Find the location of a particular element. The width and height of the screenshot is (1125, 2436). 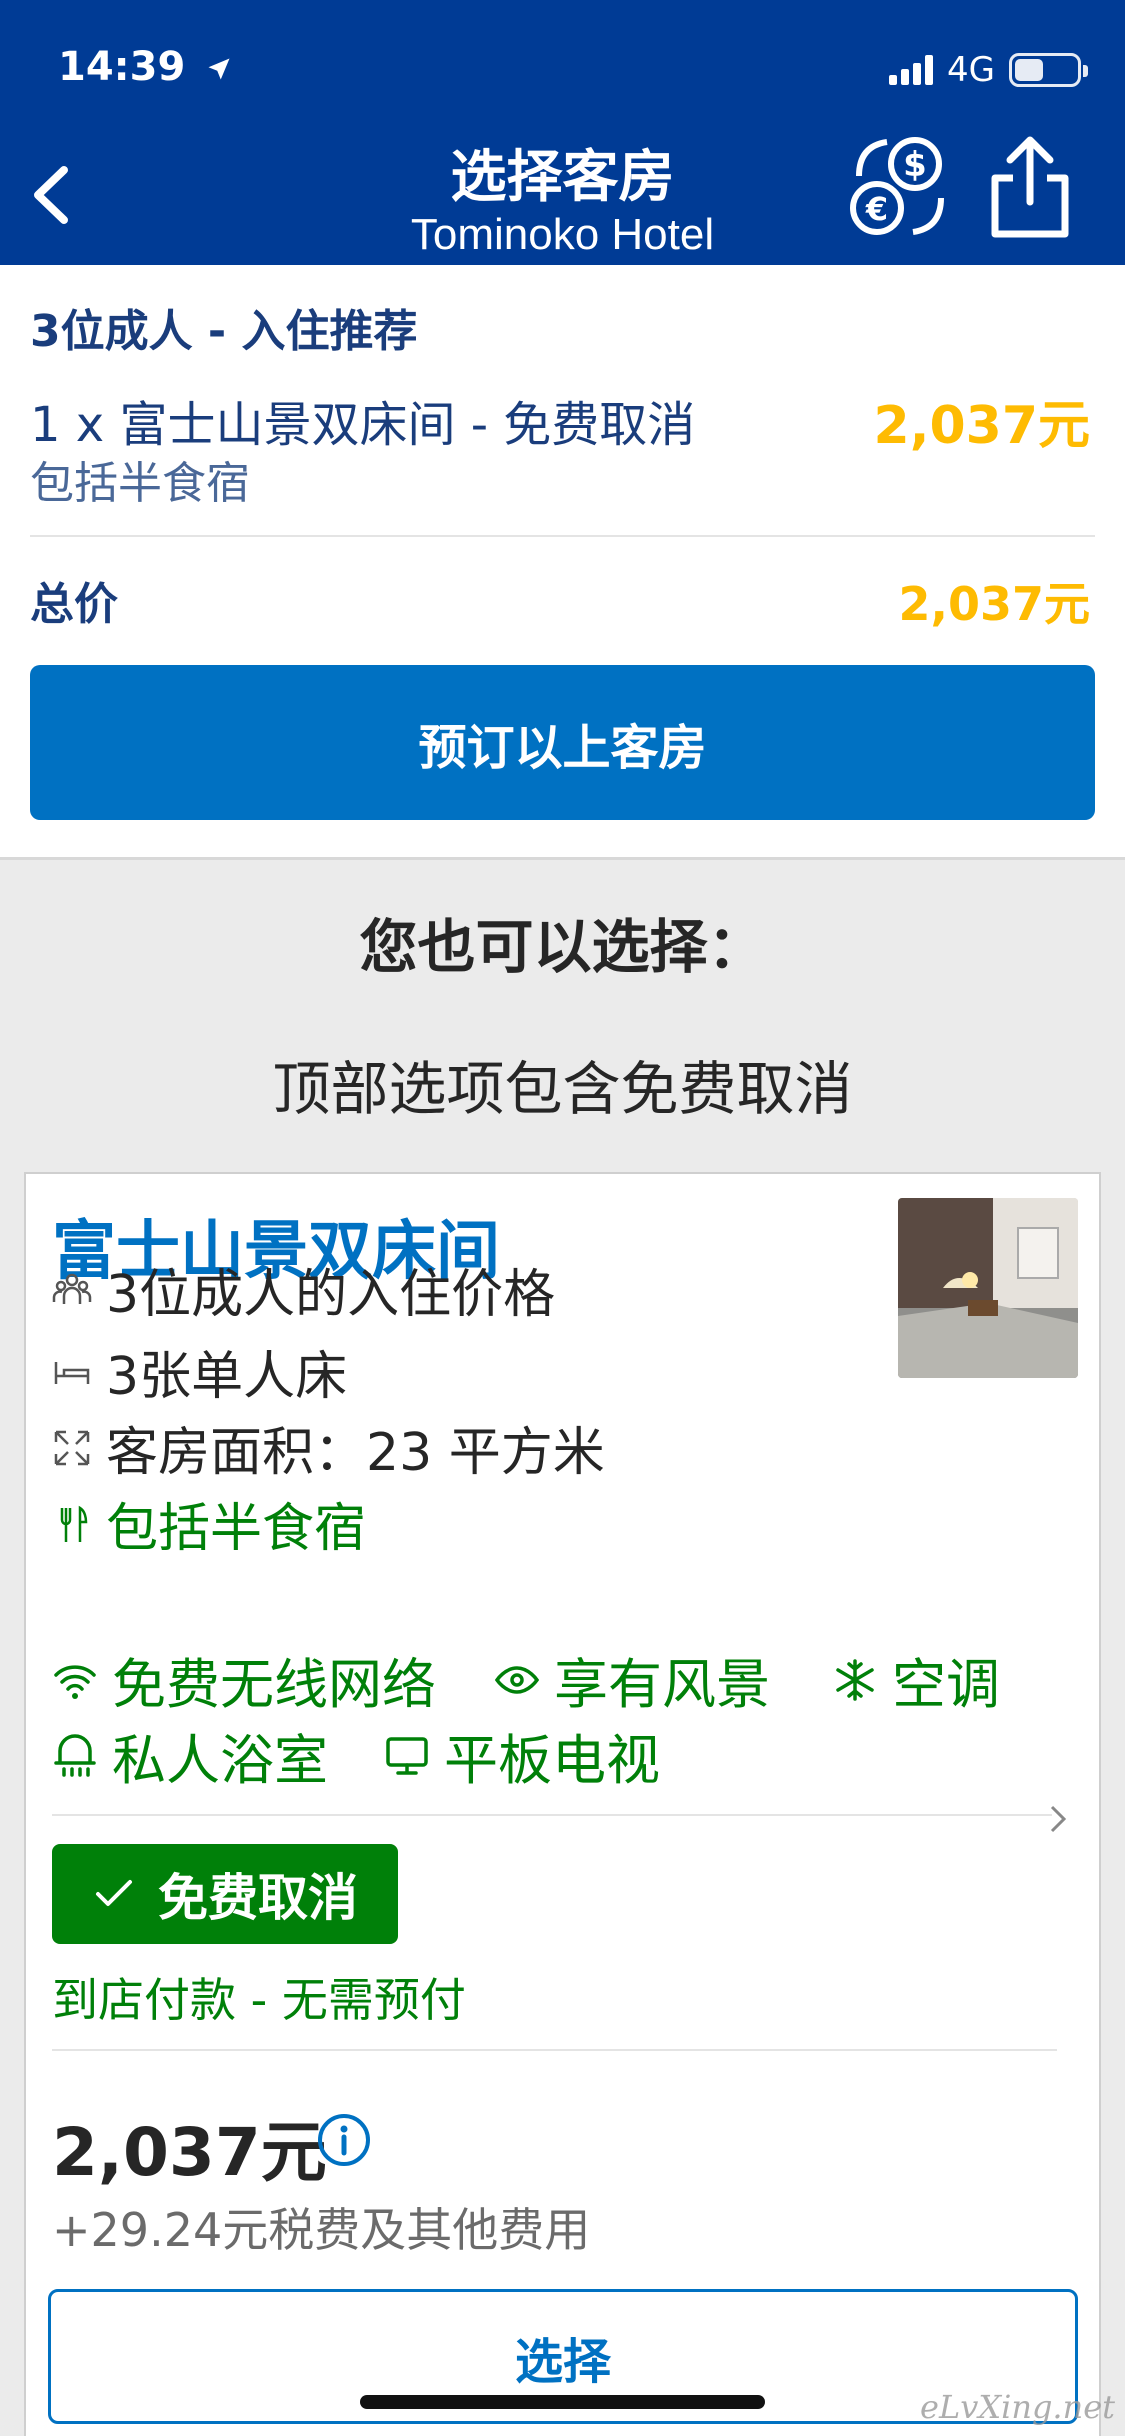

expand-icon is located at coordinates (72, 1447).